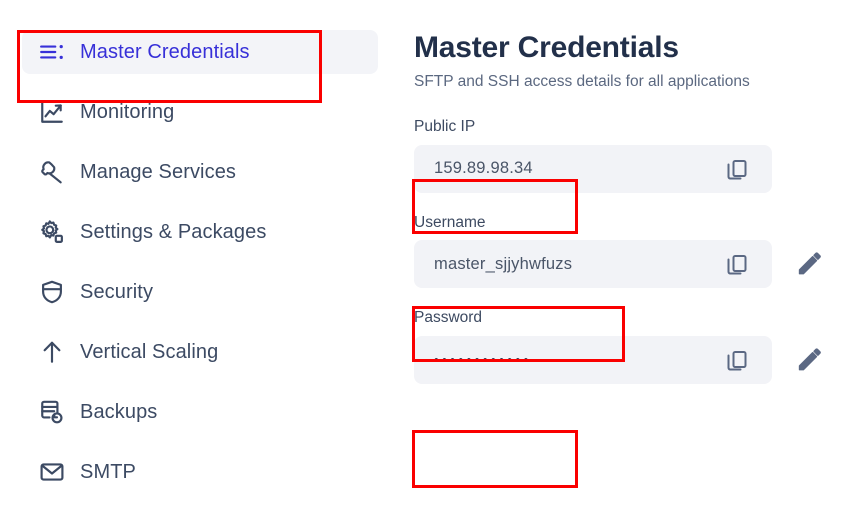 The height and width of the screenshot is (520, 866). Describe the element at coordinates (200, 472) in the screenshot. I see `sidebar-item-smtp: SMTP` at that location.